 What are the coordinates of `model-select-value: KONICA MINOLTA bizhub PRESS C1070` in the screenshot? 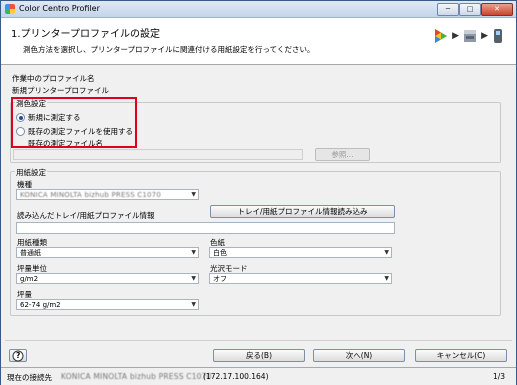 It's located at (90, 195).